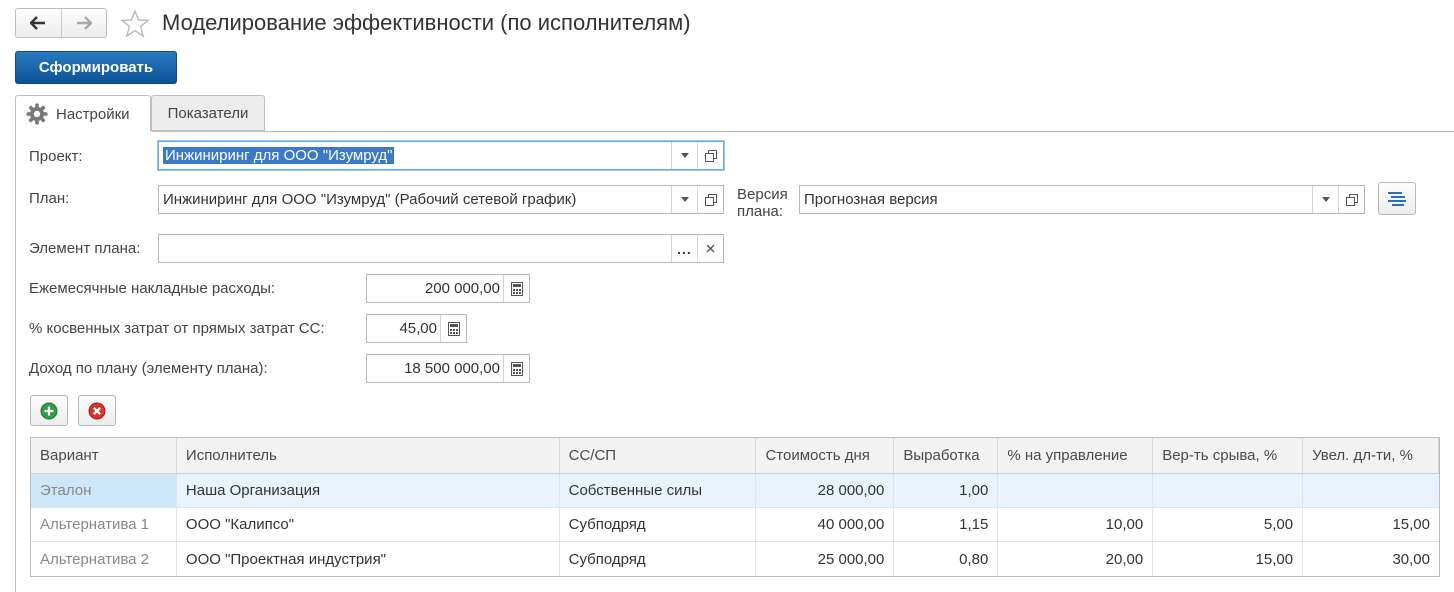 The height and width of the screenshot is (592, 1454). Describe the element at coordinates (825, 490) in the screenshot. I see `day-cost-cell: 28 000,00` at that location.